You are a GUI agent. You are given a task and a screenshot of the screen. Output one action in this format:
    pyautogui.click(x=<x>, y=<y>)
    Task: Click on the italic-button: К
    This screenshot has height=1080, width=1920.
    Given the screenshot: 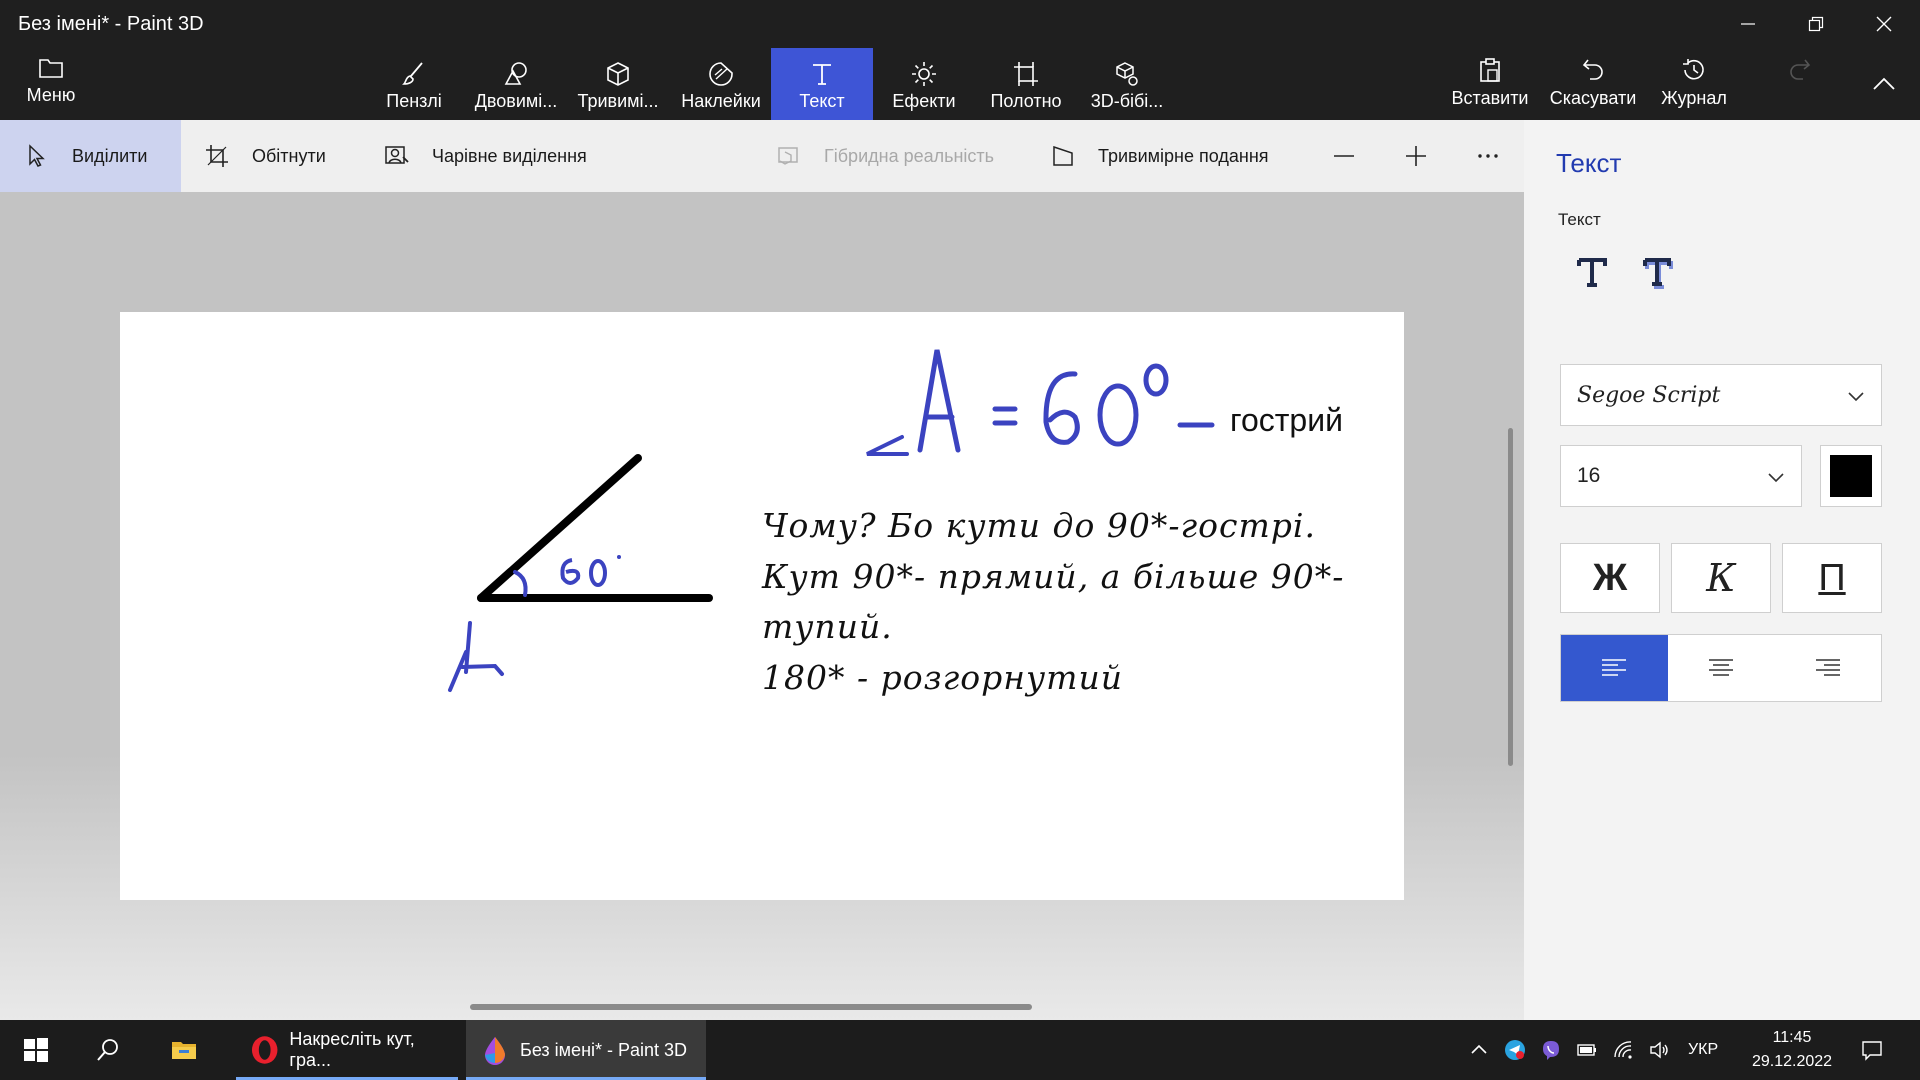 What is the action you would take?
    pyautogui.click(x=1721, y=578)
    